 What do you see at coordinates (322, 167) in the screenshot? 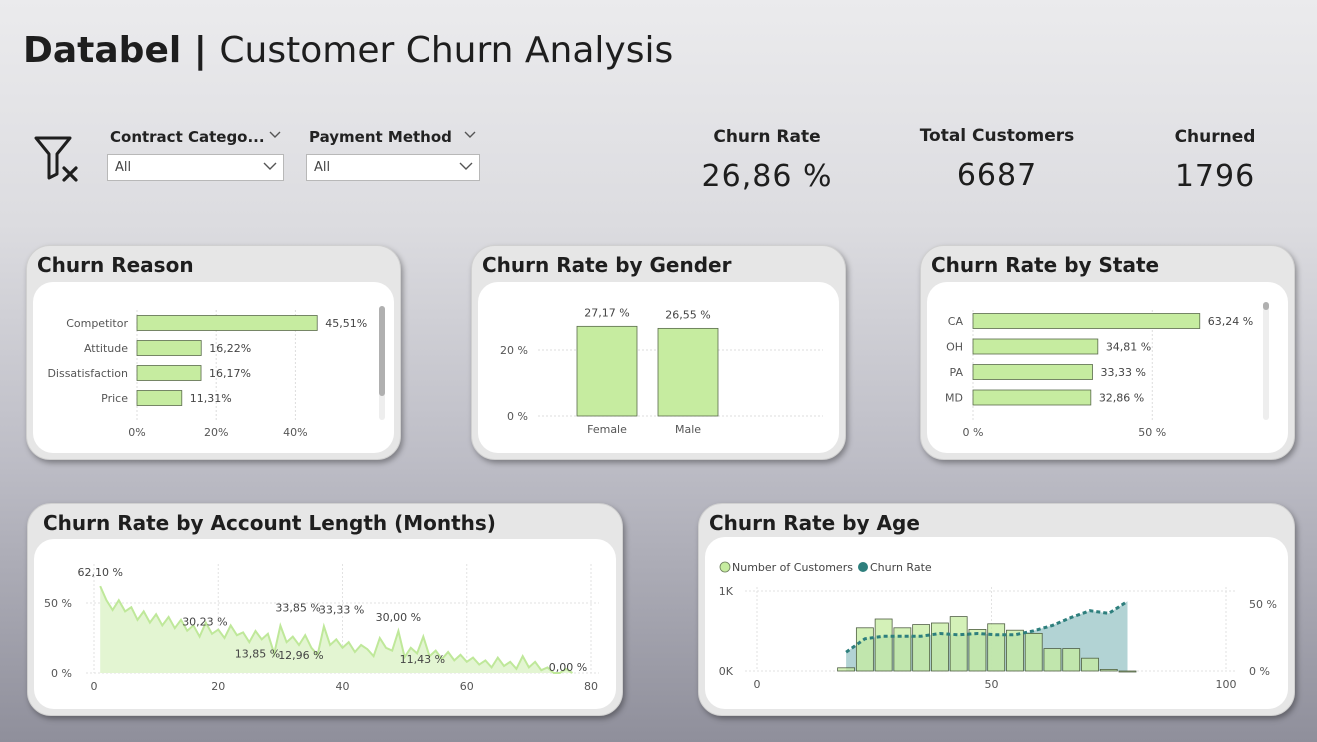
I see `payment-method-value: All` at bounding box center [322, 167].